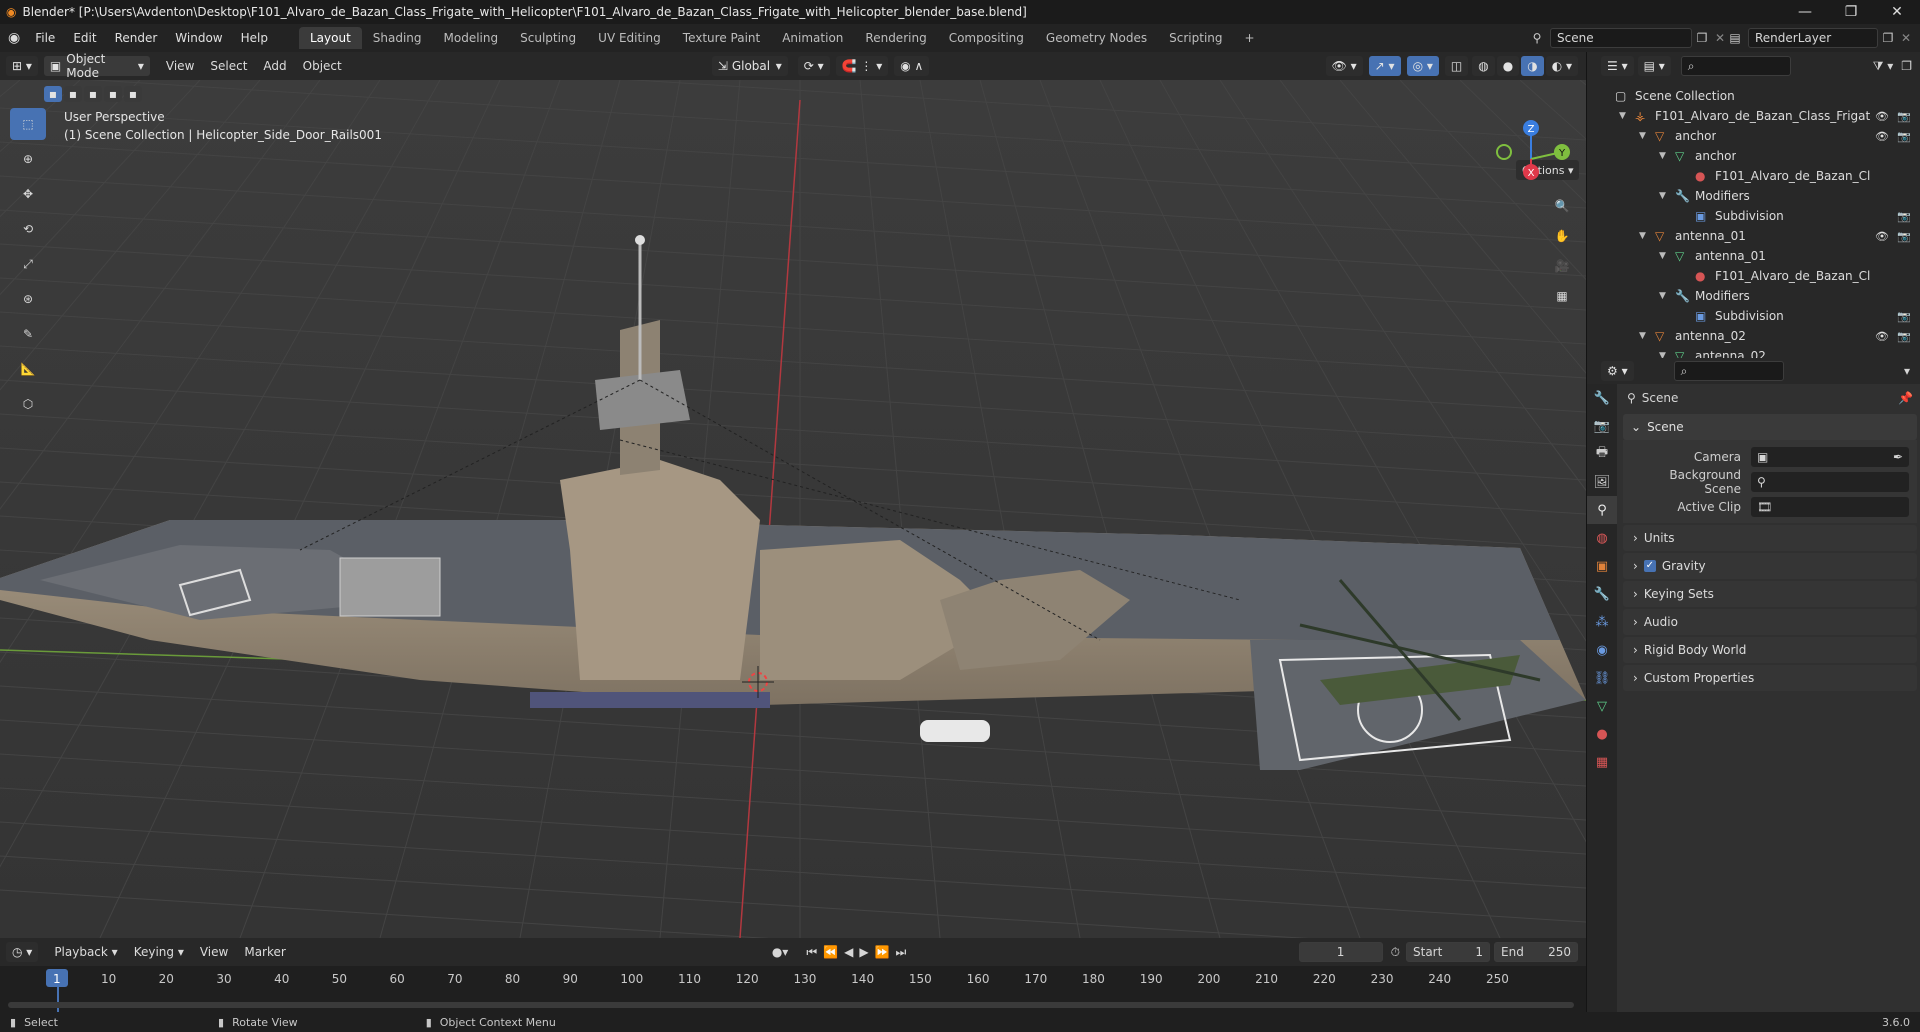  Describe the element at coordinates (1906, 66) in the screenshot. I see `new-collection-icon: ❐` at that location.